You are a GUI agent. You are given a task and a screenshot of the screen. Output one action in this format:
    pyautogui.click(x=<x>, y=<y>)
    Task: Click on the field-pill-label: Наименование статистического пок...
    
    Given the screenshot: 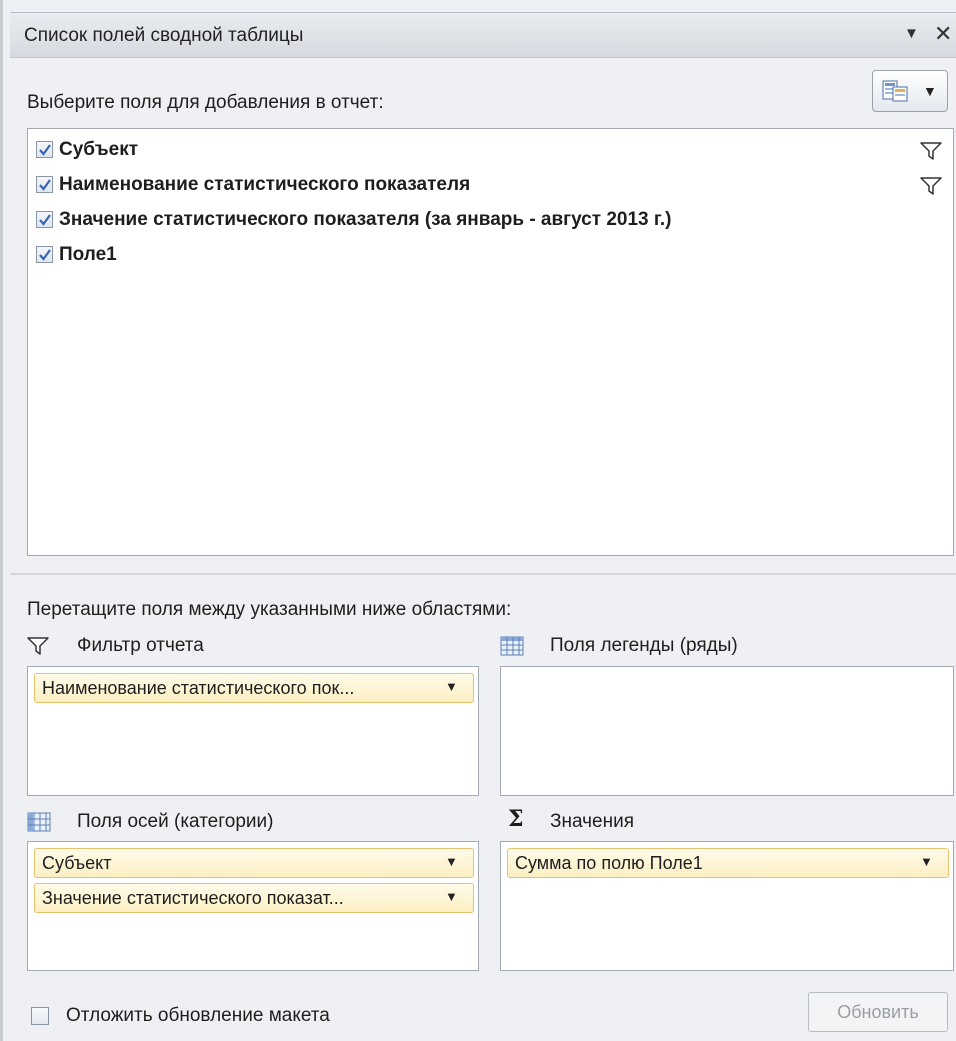 What is the action you would take?
    pyautogui.click(x=198, y=688)
    